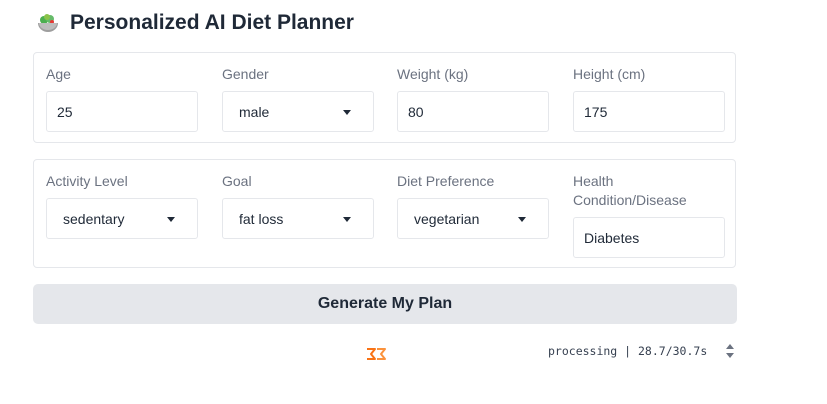  I want to click on weight-input: 80, so click(473, 111).